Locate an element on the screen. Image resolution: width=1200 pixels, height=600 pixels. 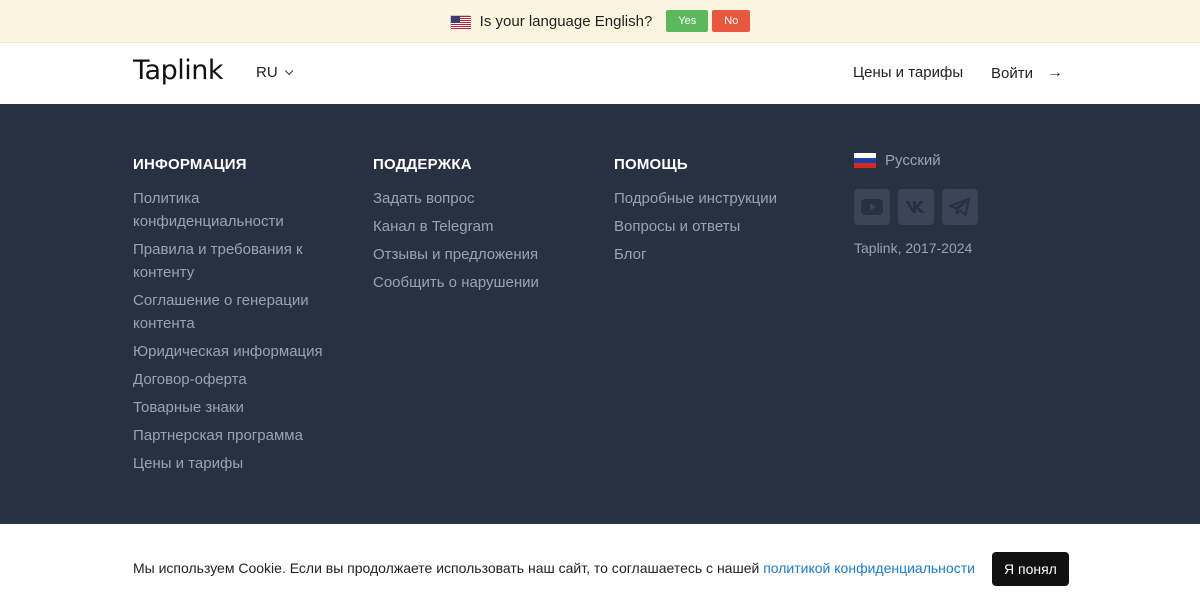
footer-link-ask-question: Задать вопрос is located at coordinates (483, 198).